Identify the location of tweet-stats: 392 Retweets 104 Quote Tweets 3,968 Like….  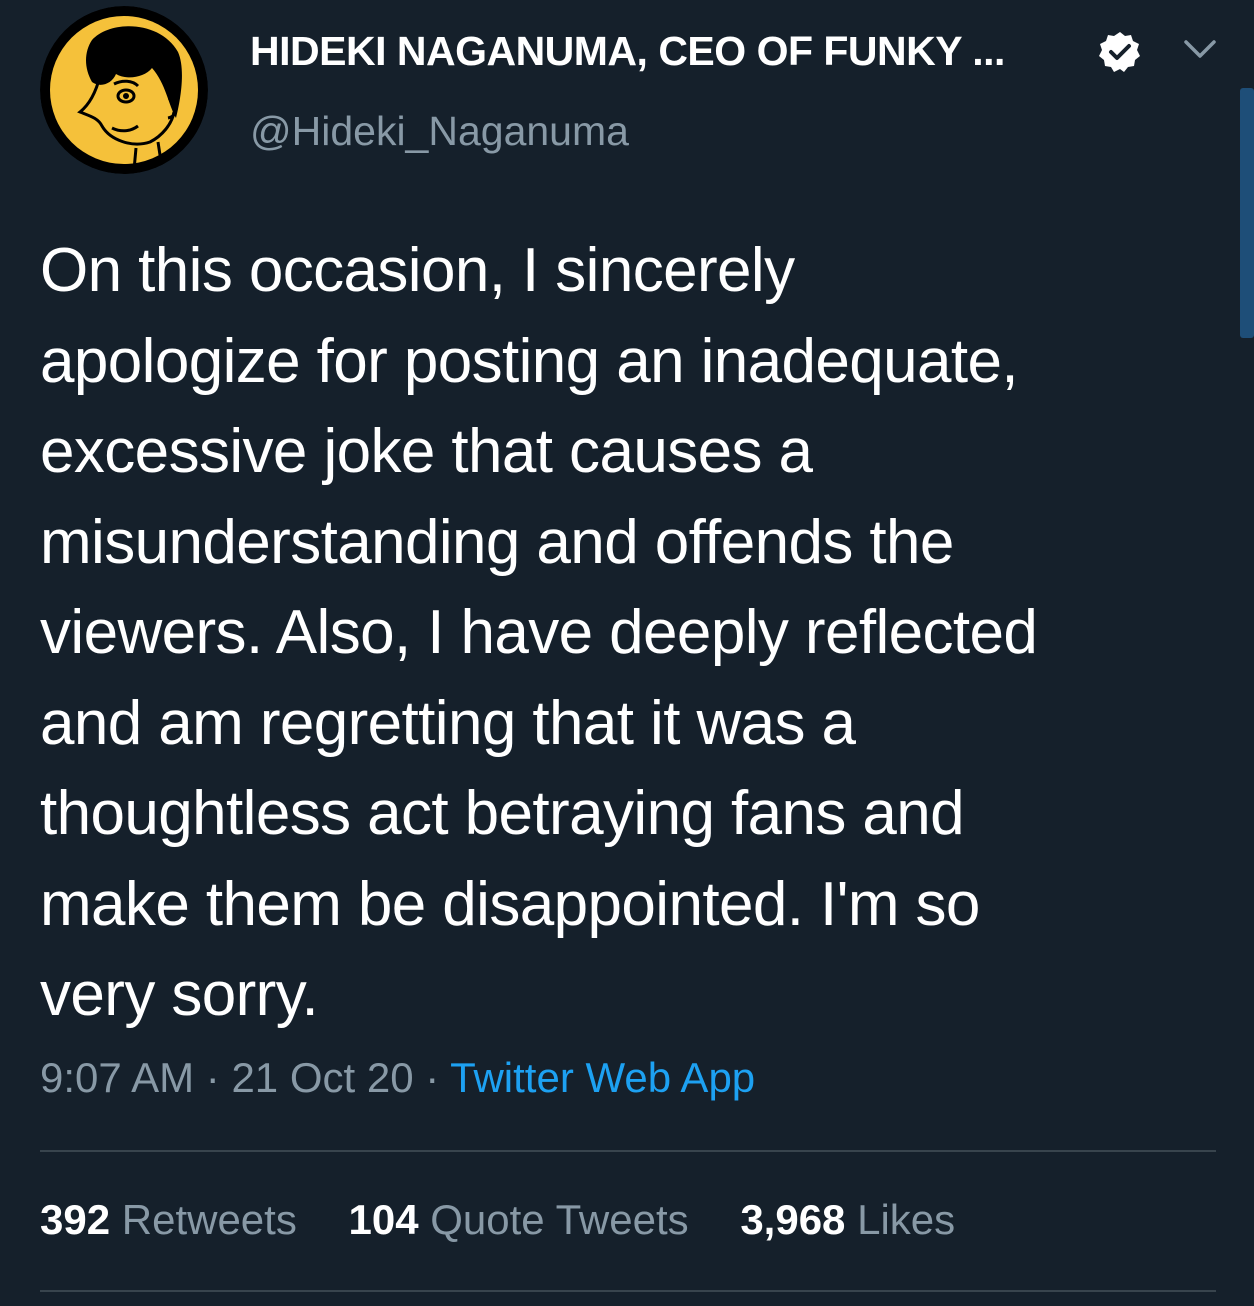
(517, 1220).